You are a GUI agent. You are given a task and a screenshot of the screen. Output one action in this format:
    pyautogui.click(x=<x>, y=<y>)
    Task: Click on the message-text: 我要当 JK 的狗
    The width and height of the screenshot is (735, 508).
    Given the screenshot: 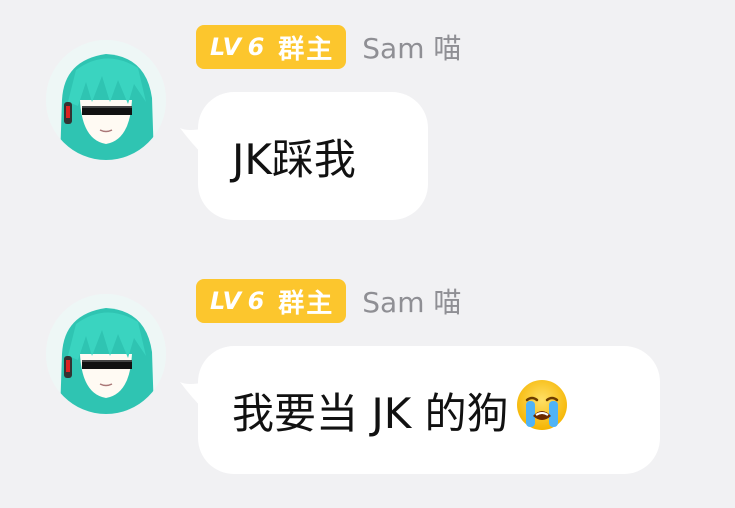 What is the action you would take?
    pyautogui.click(x=370, y=413)
    